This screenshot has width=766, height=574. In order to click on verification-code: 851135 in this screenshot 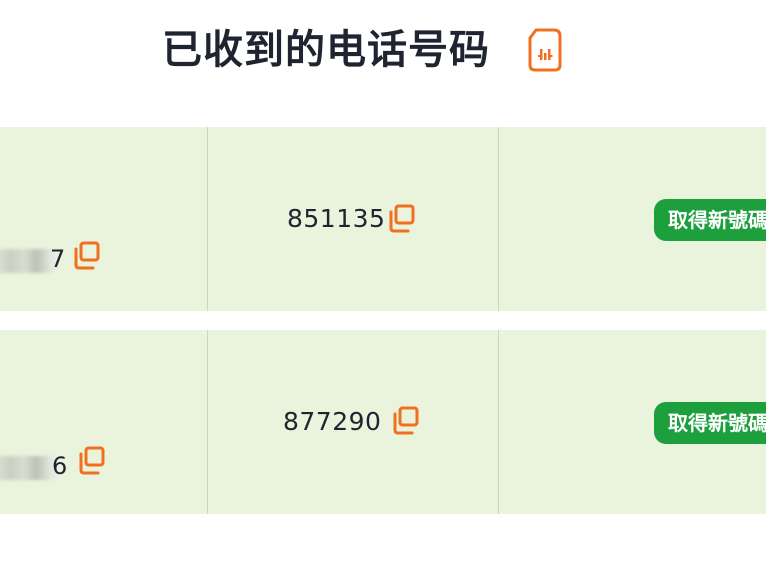, I will do `click(336, 218)`.